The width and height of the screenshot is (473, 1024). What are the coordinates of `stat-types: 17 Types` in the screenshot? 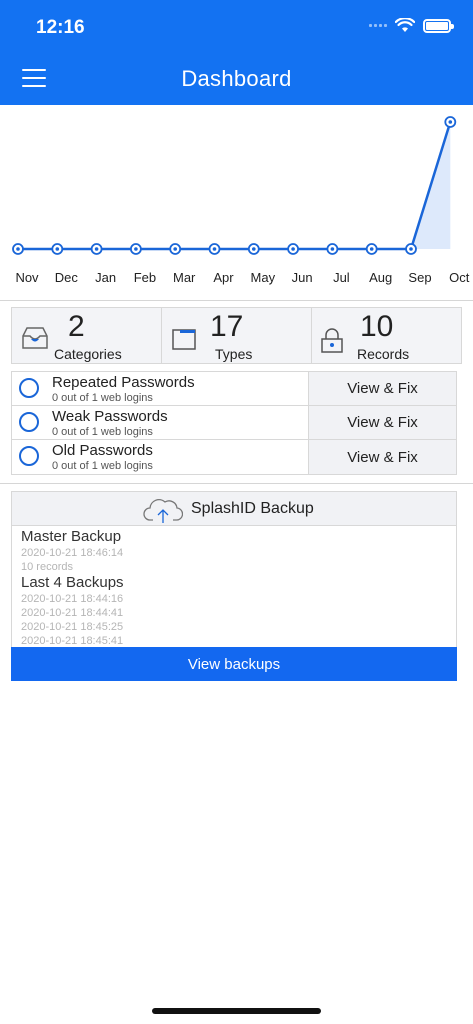 It's located at (237, 335).